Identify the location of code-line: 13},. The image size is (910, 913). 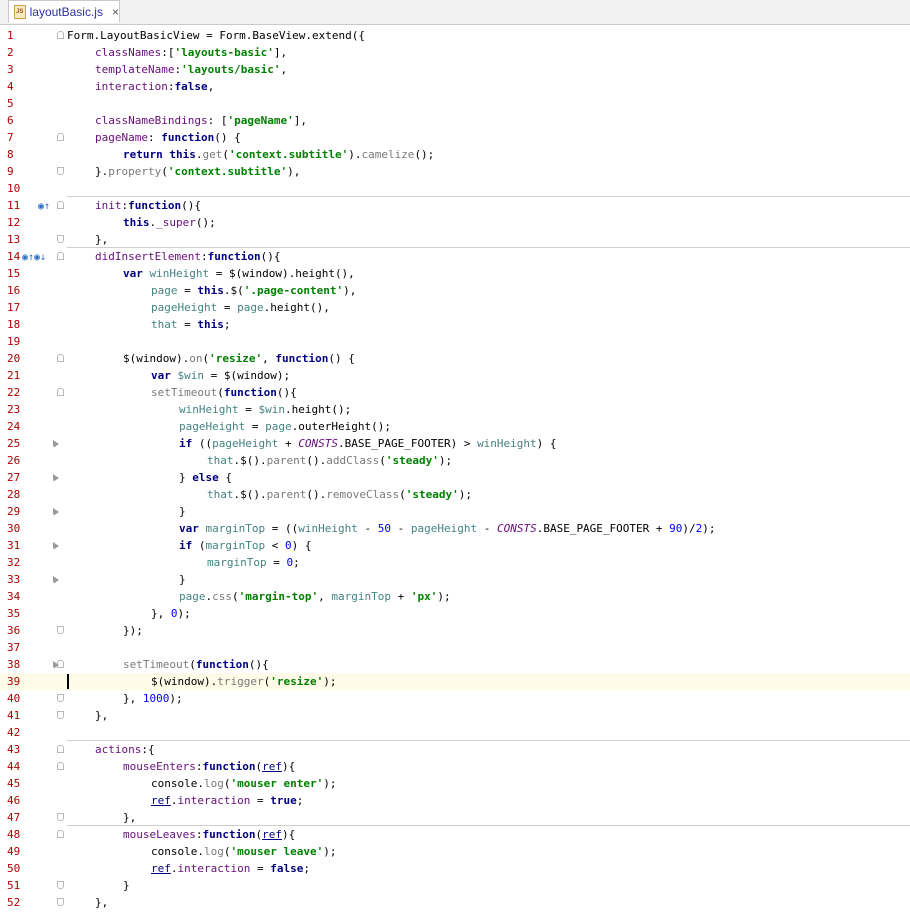
(455, 239).